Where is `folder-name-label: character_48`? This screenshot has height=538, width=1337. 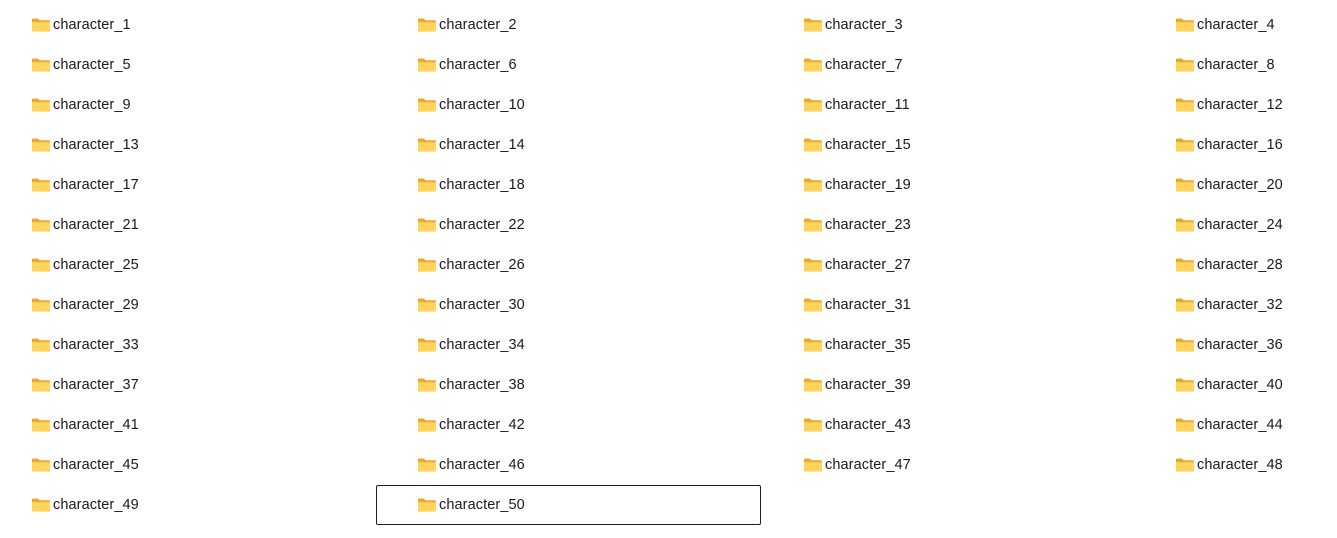 folder-name-label: character_48 is located at coordinates (1240, 465).